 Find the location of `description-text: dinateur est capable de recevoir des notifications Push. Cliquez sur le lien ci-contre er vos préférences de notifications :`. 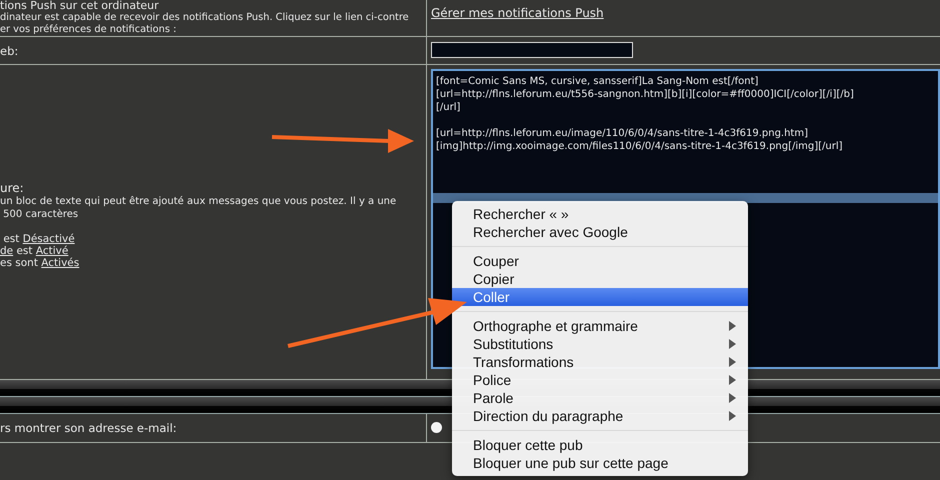

description-text: dinateur est capable de recevoir des notifications Push. Cliquez sur le lien ci-contre er vos préférences de notifications : is located at coordinates (205, 24).